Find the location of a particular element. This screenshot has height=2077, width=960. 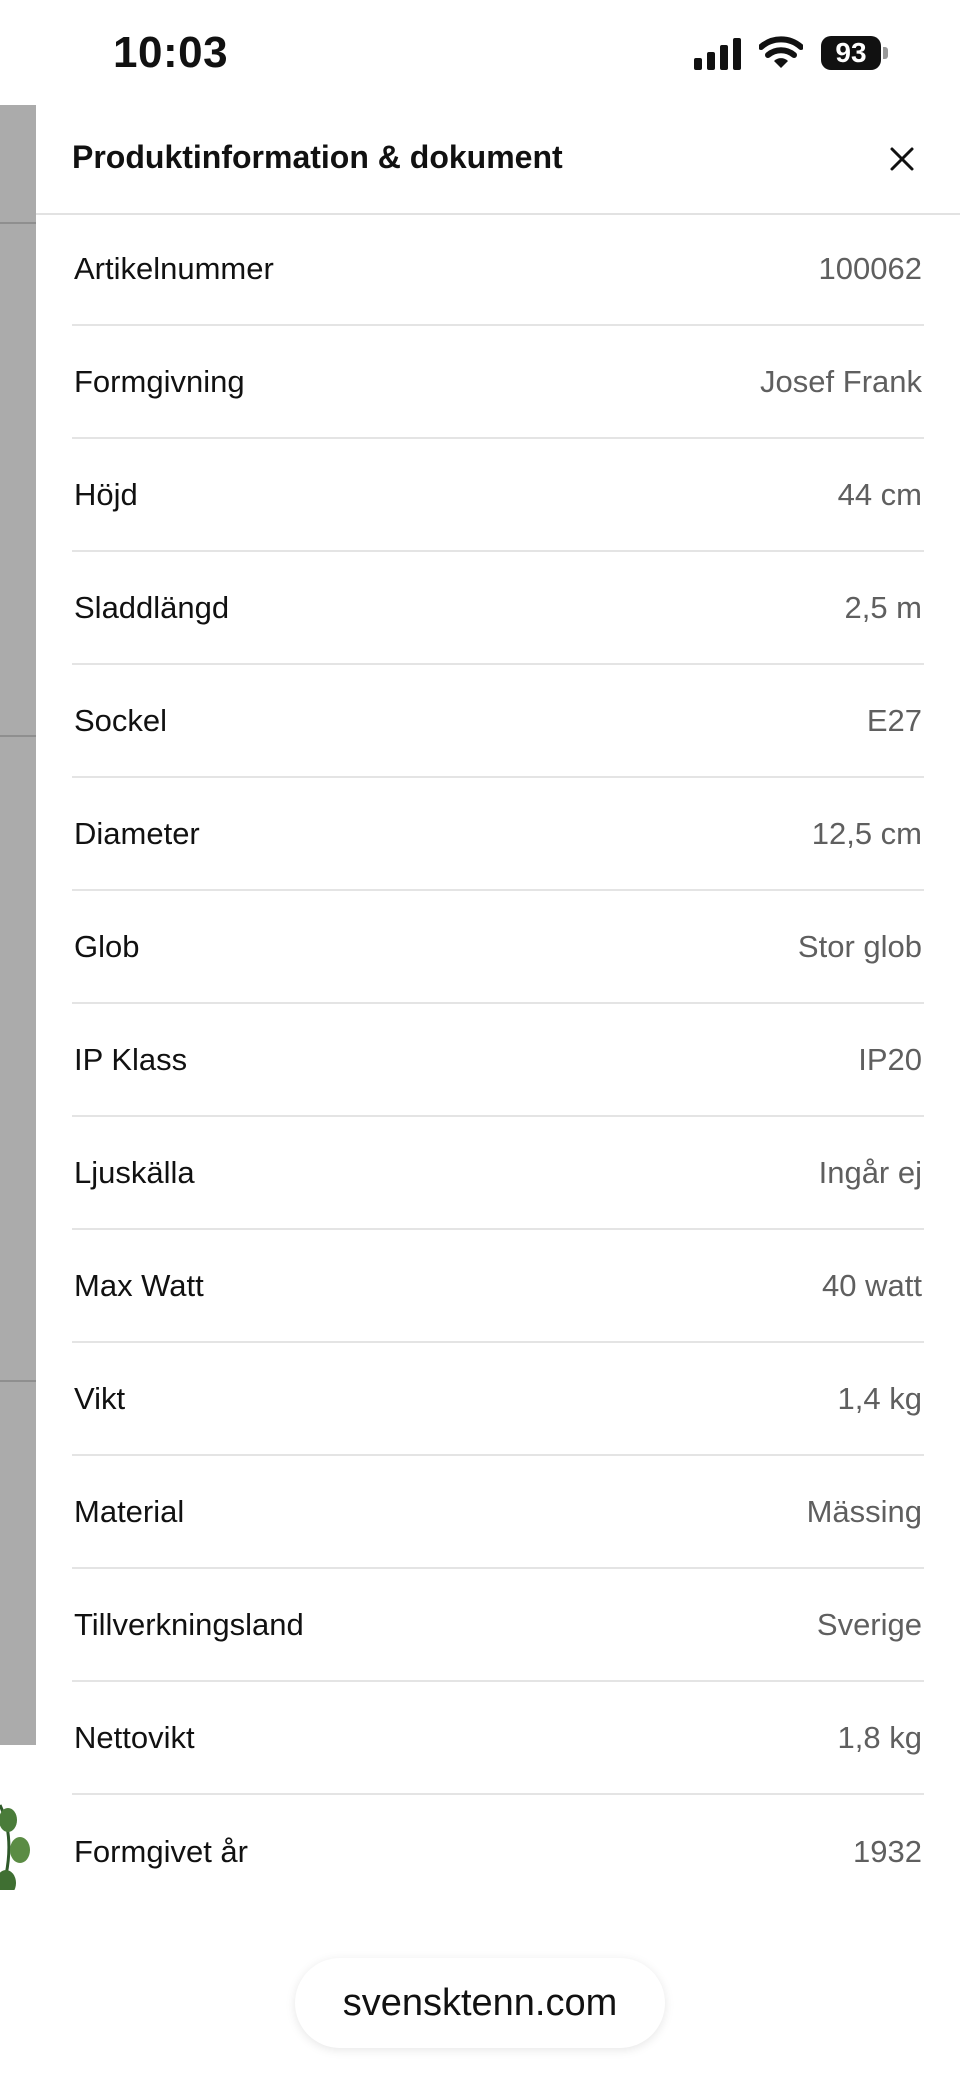

spec-label: Diameter is located at coordinates (137, 833).